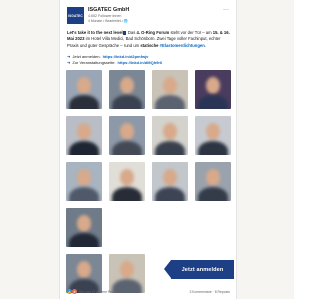  I want to click on reactions-summary: 👍 ♥ Sie und 19 weitere Personen, so click(95, 291).